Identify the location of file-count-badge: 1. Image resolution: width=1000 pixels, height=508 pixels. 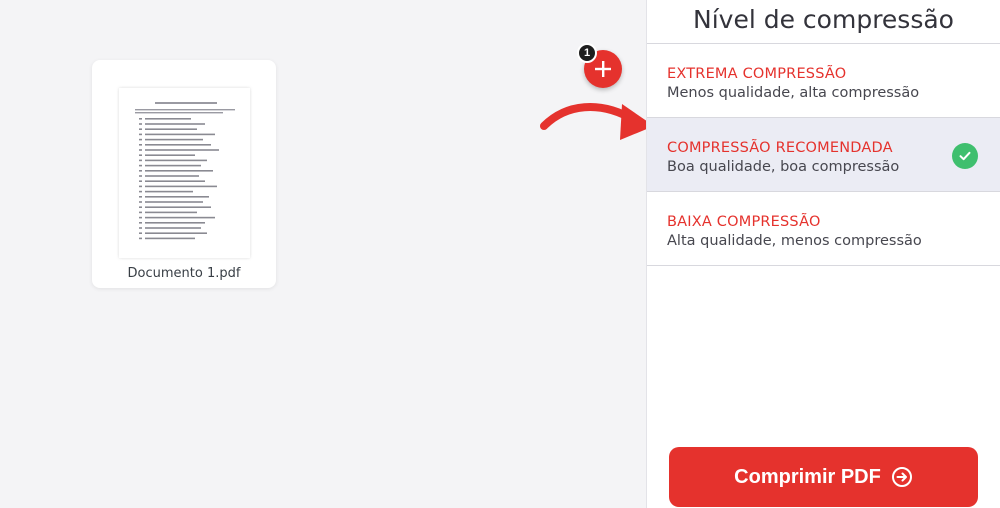
(587, 53).